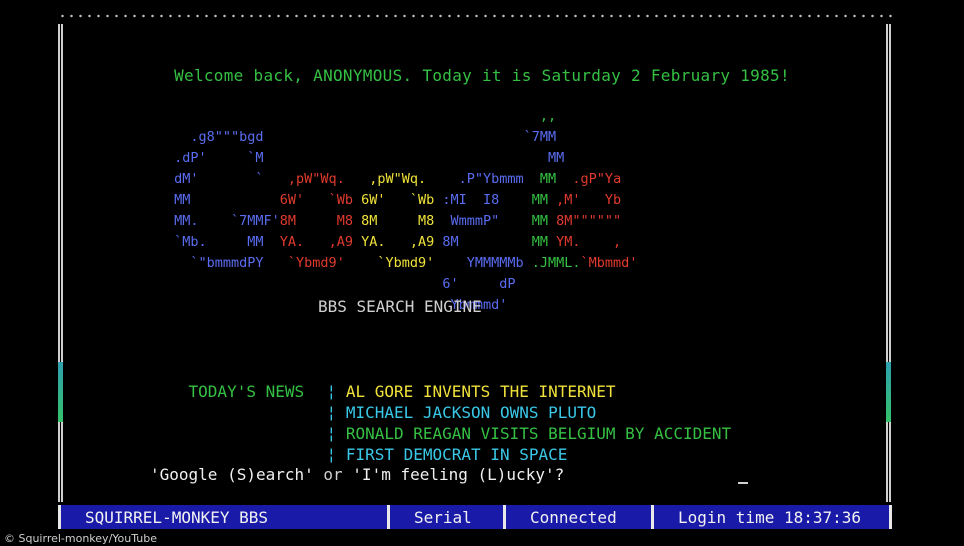  What do you see at coordinates (471, 412) in the screenshot?
I see `news-item: MICHAEL JACKSON OWNS PLUTO` at bounding box center [471, 412].